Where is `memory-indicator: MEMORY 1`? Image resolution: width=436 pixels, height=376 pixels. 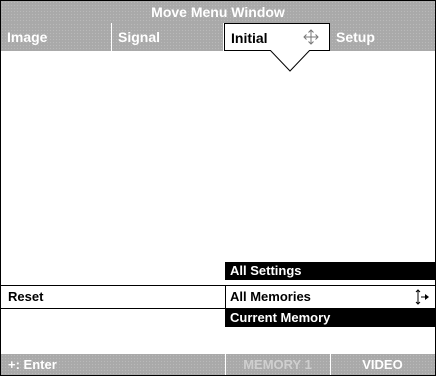
memory-indicator: MEMORY 1 is located at coordinates (277, 364).